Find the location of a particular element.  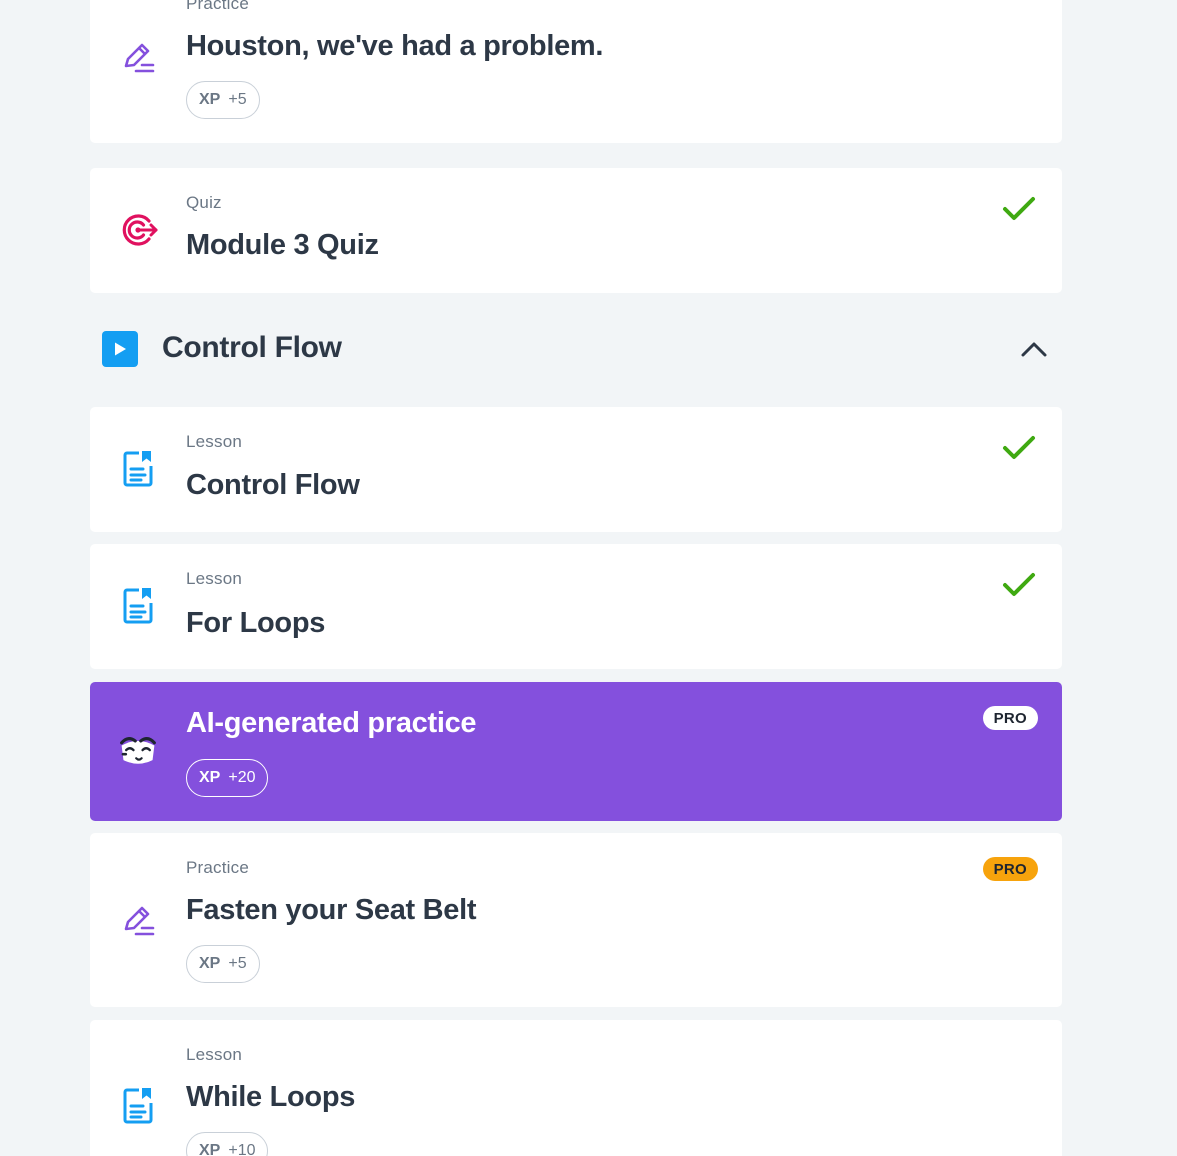

card-title: While Loops is located at coordinates (271, 1097).